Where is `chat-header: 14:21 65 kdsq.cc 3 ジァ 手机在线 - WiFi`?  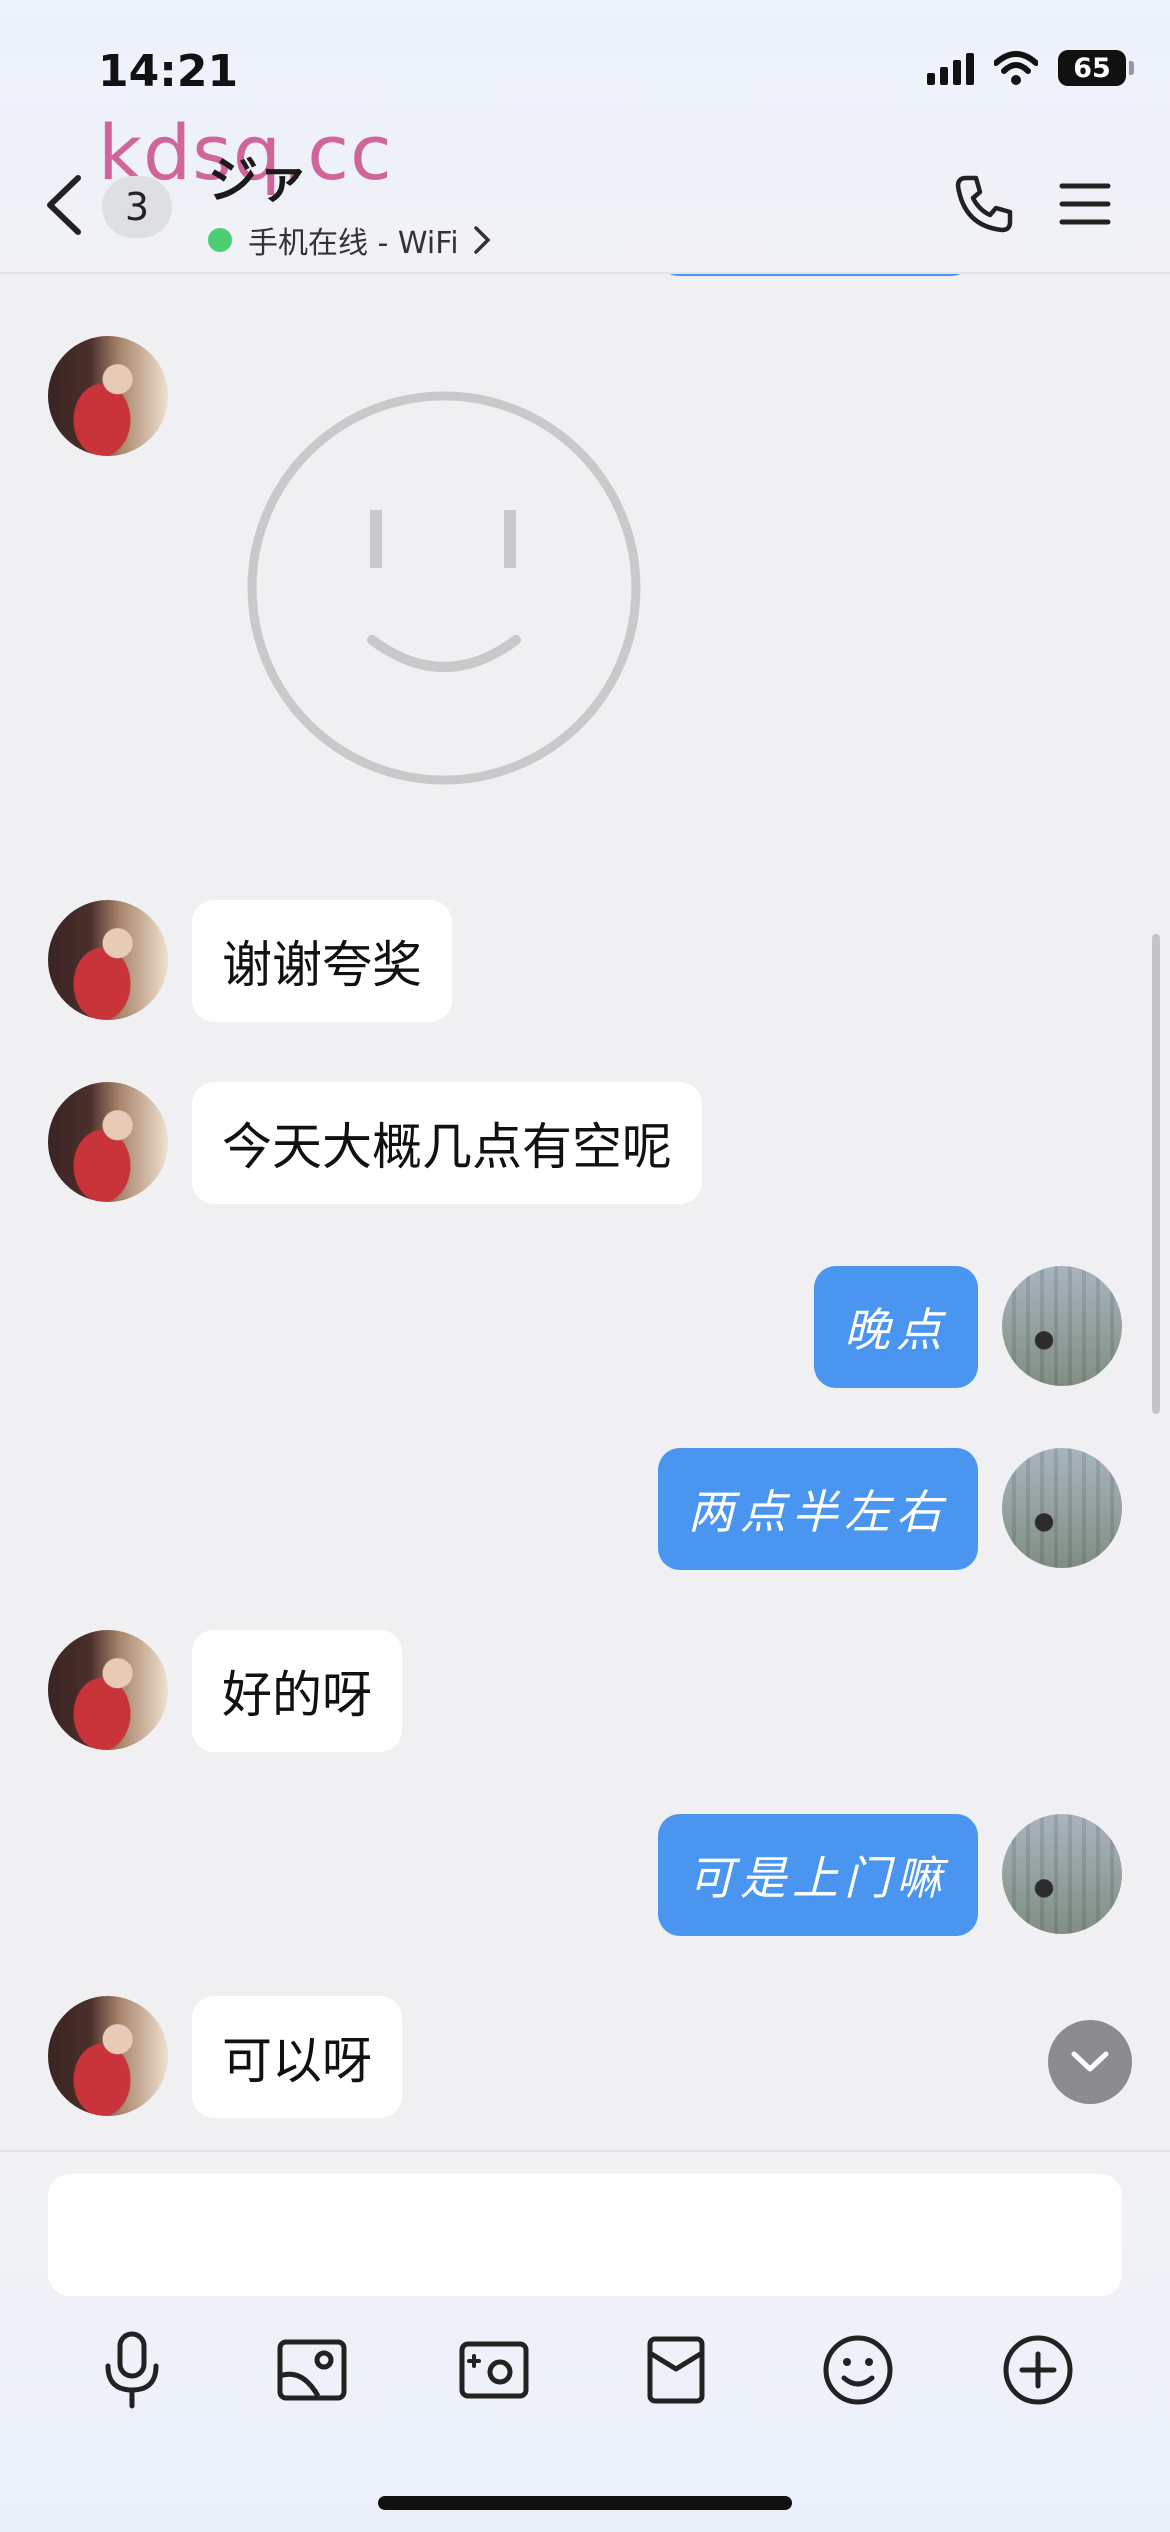 chat-header: 14:21 65 kdsq.cc 3 ジァ 手机在线 - WiFi is located at coordinates (585, 137).